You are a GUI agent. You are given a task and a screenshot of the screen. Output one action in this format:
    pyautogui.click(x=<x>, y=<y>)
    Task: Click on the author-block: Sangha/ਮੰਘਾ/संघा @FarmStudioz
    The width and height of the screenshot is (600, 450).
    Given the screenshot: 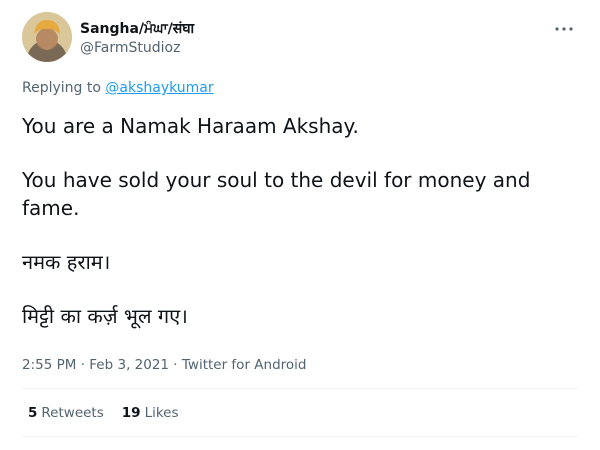 What is the action you would take?
    pyautogui.click(x=137, y=38)
    